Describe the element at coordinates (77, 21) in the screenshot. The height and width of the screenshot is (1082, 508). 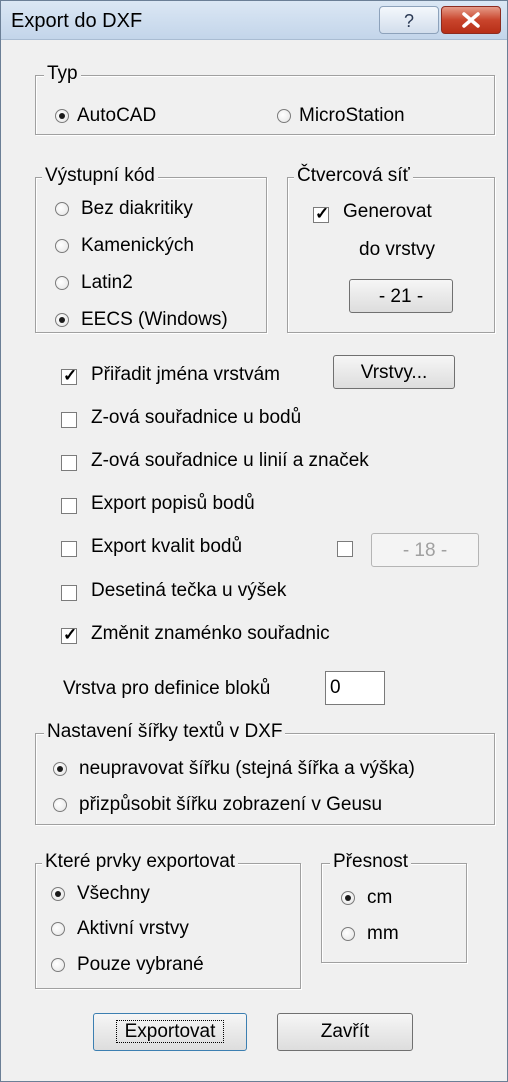
I see `window-title: Export do DXF` at that location.